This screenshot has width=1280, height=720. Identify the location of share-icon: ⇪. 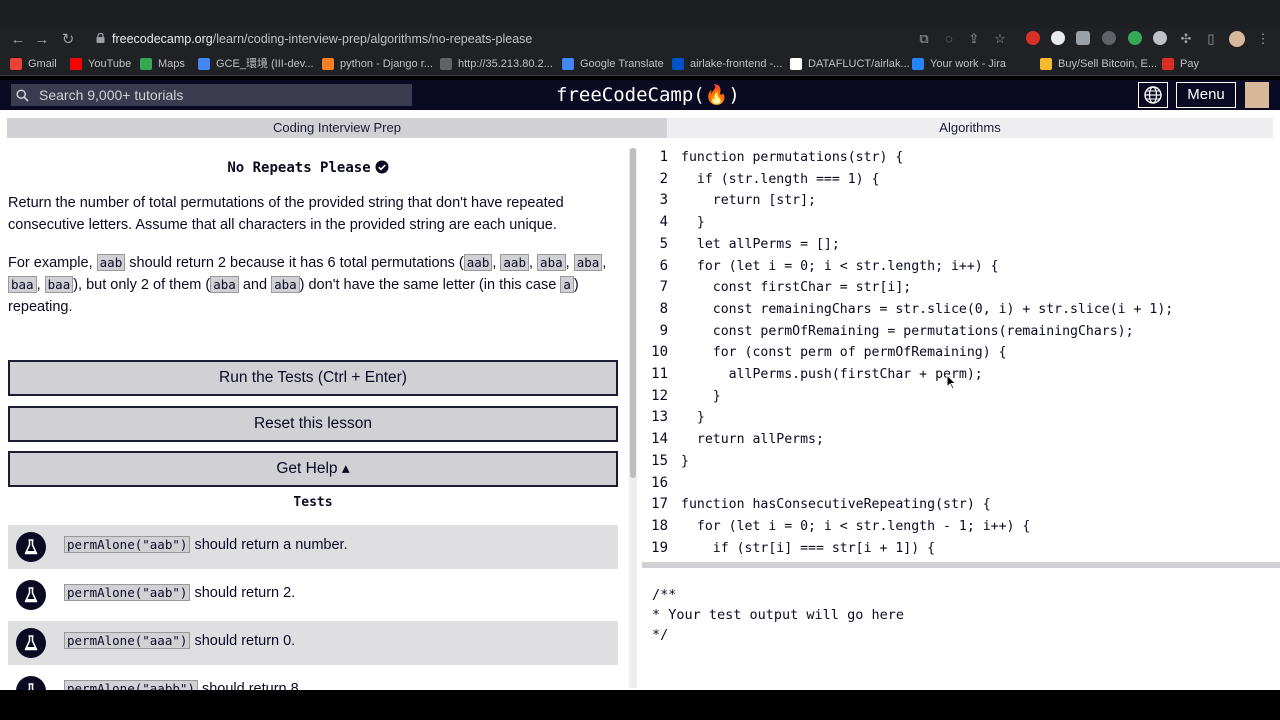
(974, 39).